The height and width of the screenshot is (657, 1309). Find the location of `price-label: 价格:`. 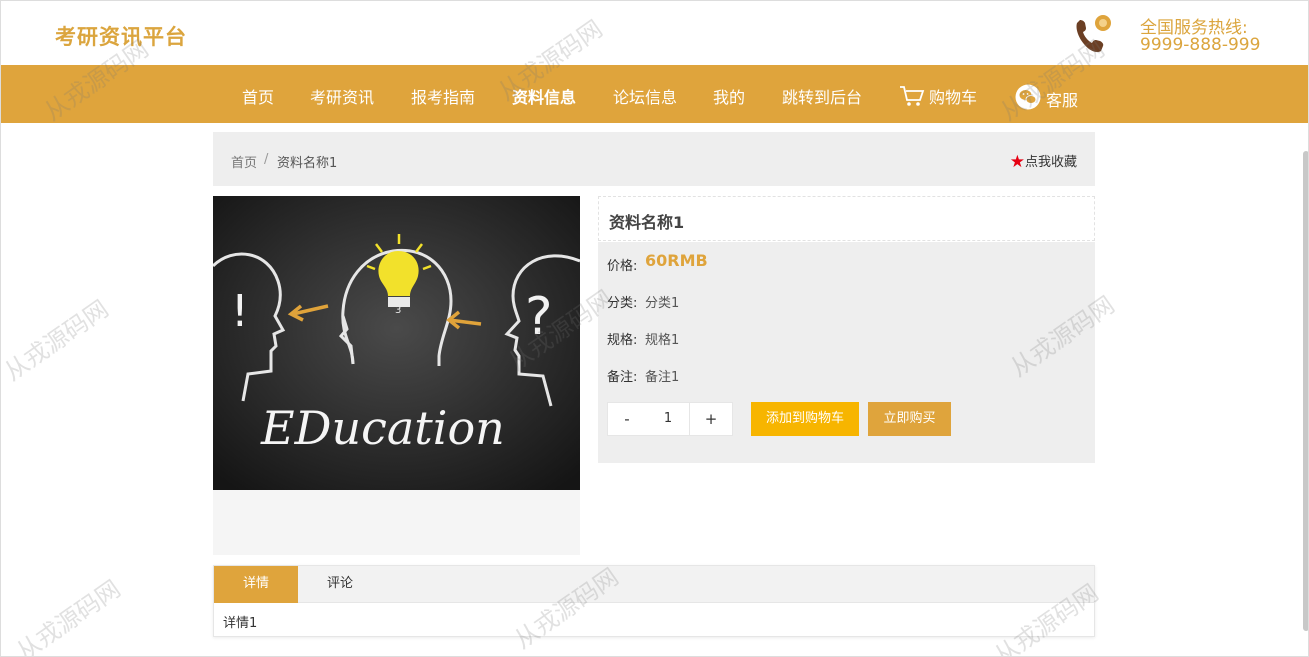

price-label: 价格: is located at coordinates (622, 266).